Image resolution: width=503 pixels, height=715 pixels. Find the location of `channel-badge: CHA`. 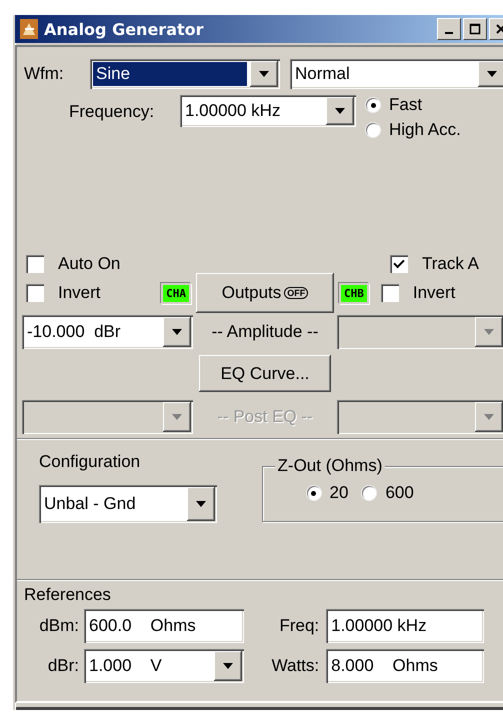

channel-badge: CHA is located at coordinates (176, 293).